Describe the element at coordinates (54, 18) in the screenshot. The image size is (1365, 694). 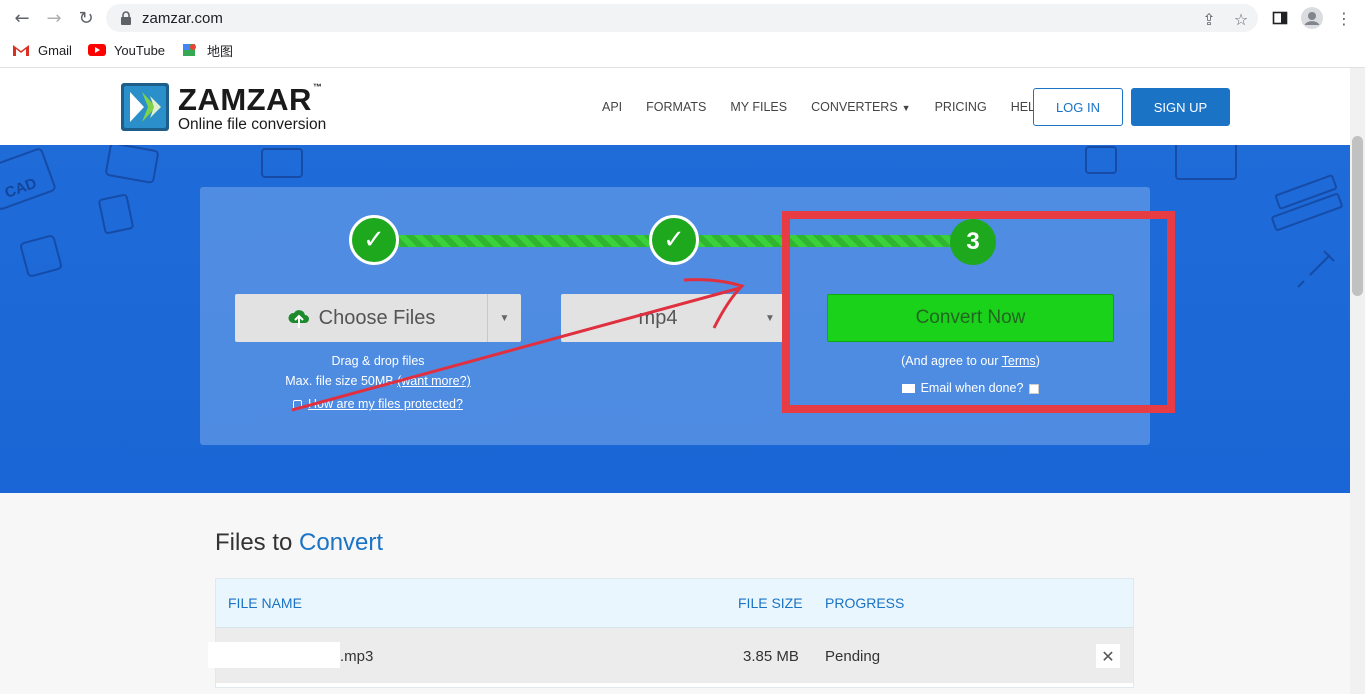
I see `forward-arrow-icon: →` at that location.